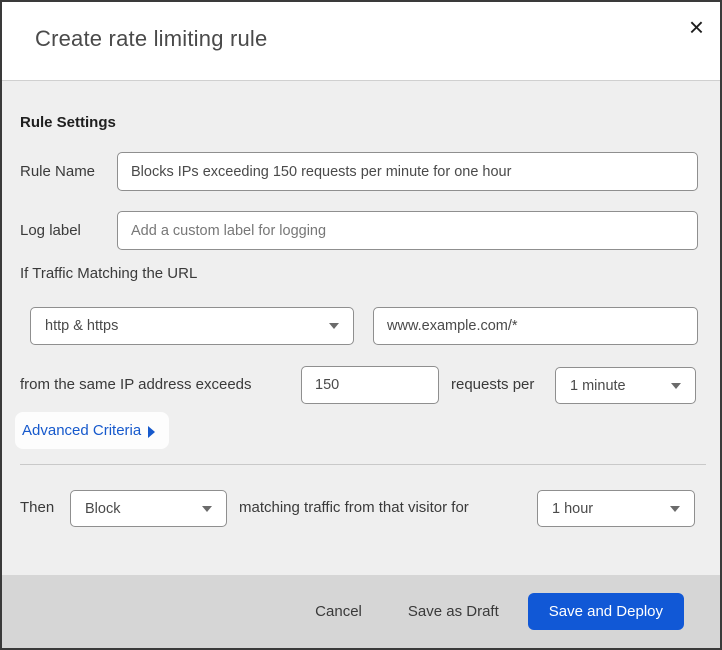  What do you see at coordinates (136, 384) in the screenshot?
I see `threshold-text-before: from the same IP address exceeds` at bounding box center [136, 384].